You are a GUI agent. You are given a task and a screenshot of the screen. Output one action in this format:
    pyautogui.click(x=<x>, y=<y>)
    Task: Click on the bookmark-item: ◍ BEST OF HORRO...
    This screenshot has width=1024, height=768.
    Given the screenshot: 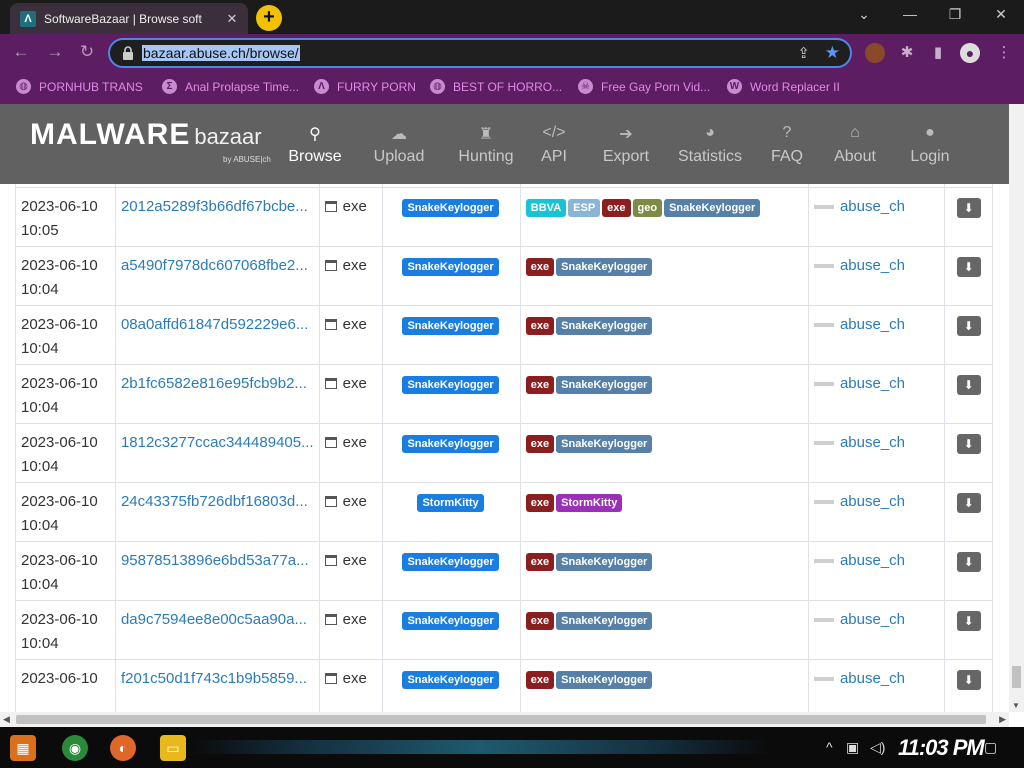 What is the action you would take?
    pyautogui.click(x=496, y=86)
    